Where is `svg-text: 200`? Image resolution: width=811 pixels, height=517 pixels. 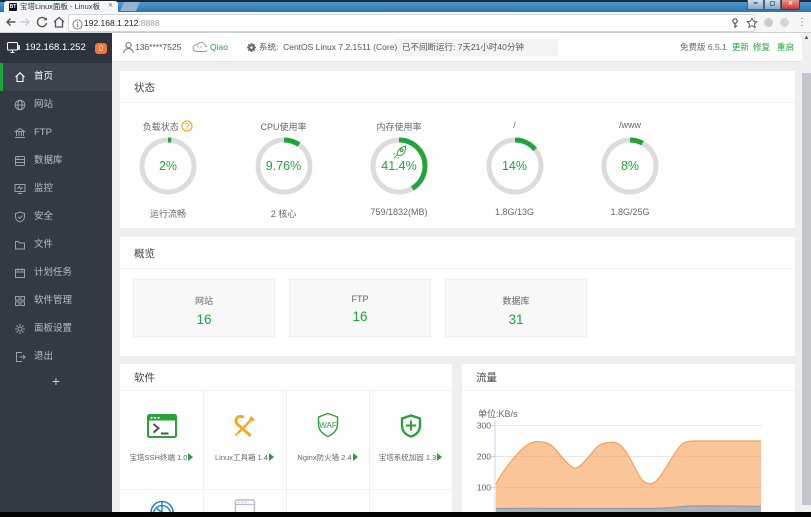 svg-text: 200 is located at coordinates (484, 457).